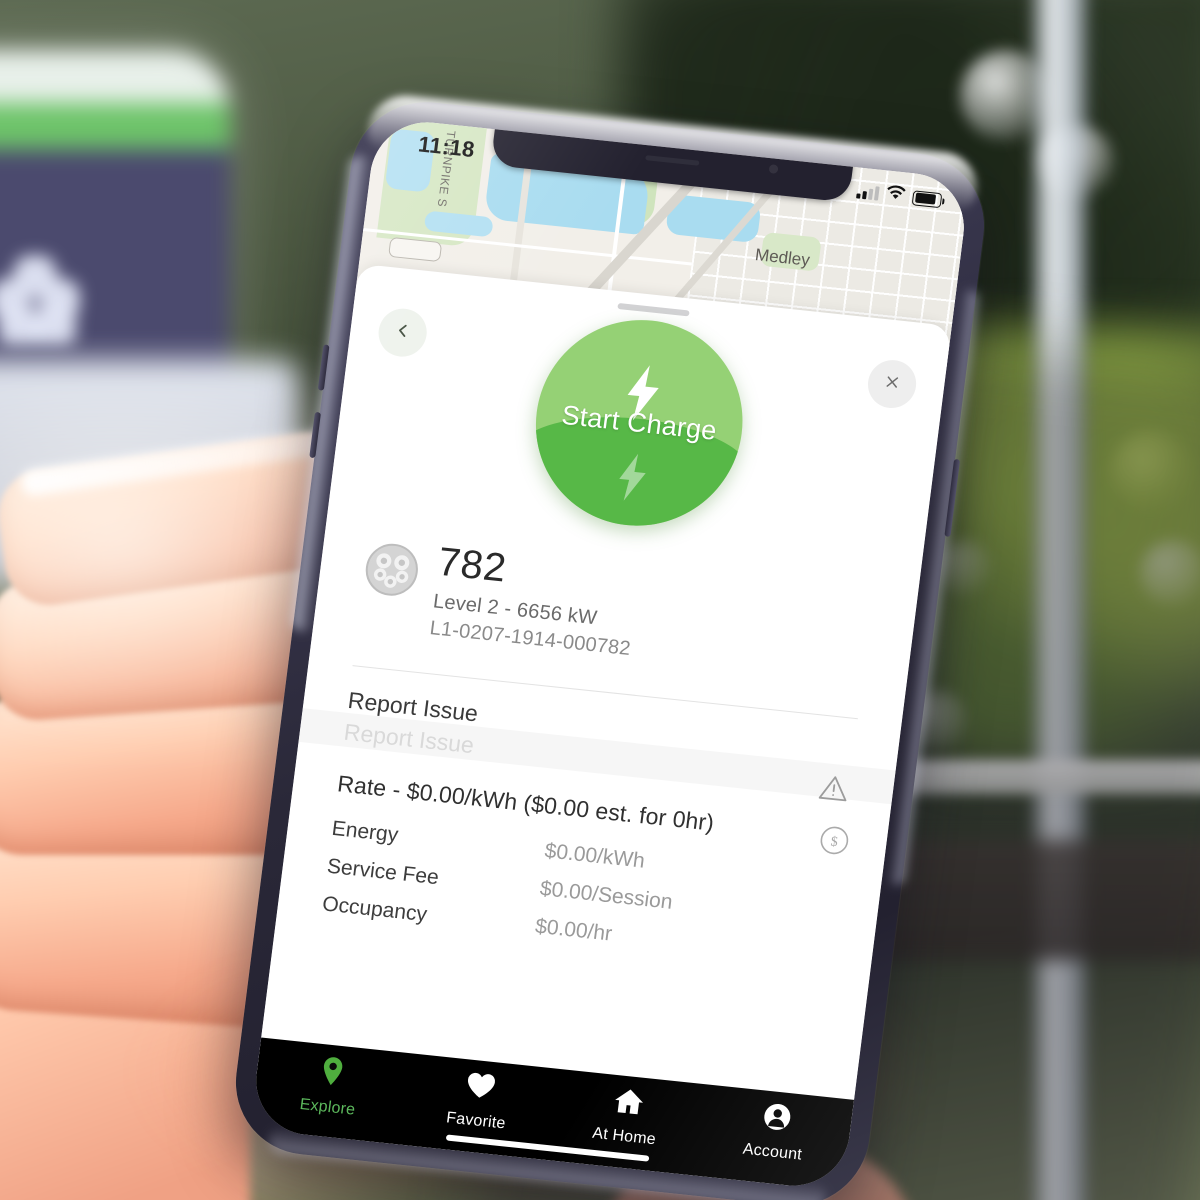 This screenshot has width=1200, height=1200. I want to click on rate-name: Energy, so click(365, 831).